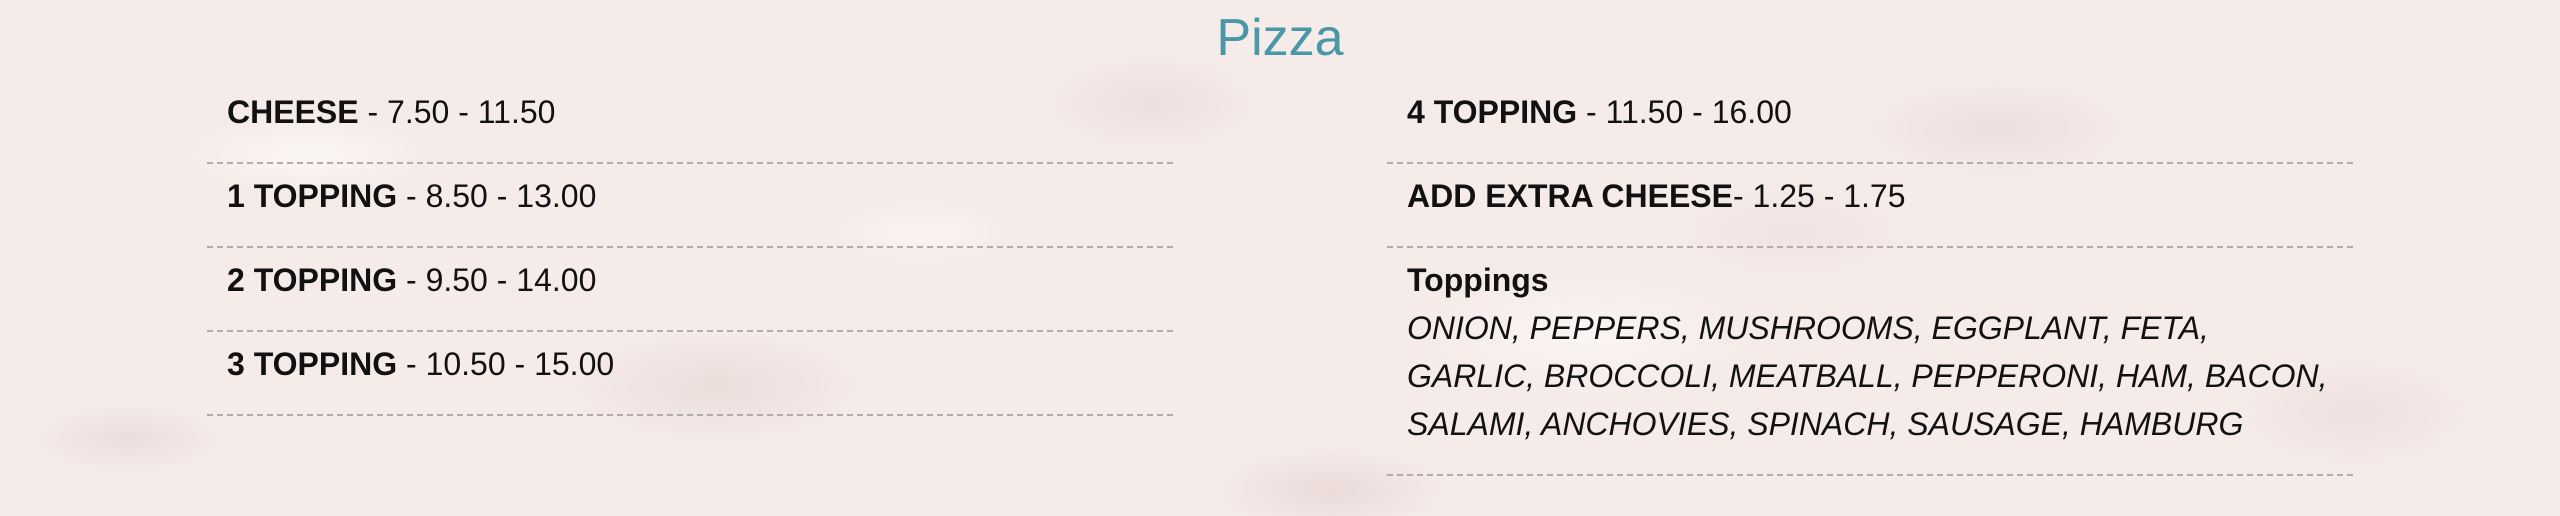 This screenshot has width=2560, height=516. I want to click on menu-item-3-topping: 3 TOPPING - 10.50 - 15.00, so click(690, 374).